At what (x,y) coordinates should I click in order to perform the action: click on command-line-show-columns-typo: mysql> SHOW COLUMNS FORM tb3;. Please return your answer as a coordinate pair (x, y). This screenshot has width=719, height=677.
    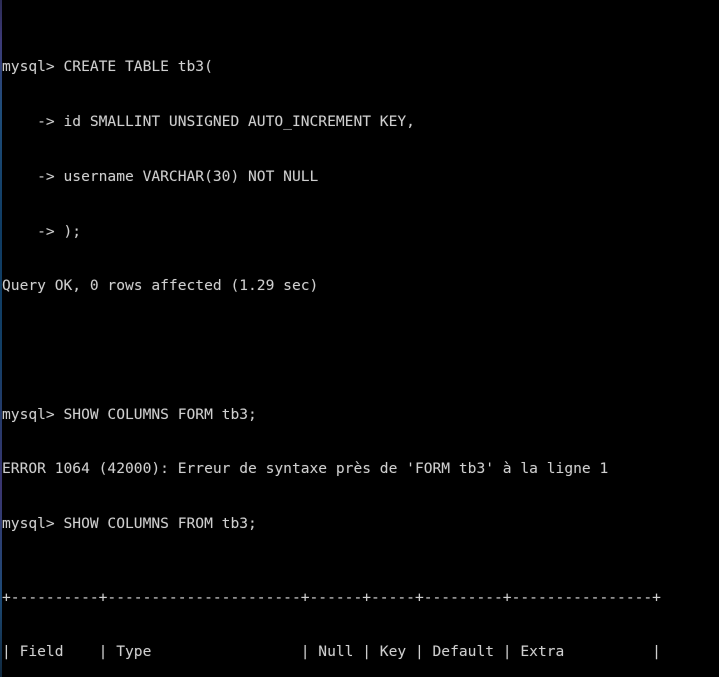
    Looking at the image, I should click on (129, 414).